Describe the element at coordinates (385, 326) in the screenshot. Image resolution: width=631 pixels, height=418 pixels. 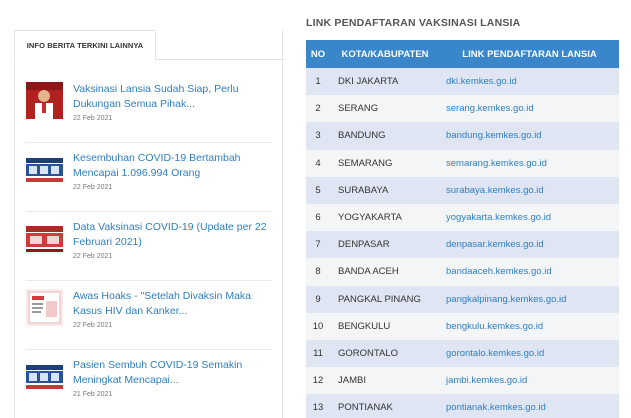
I see `row-city: BENGKULU` at that location.